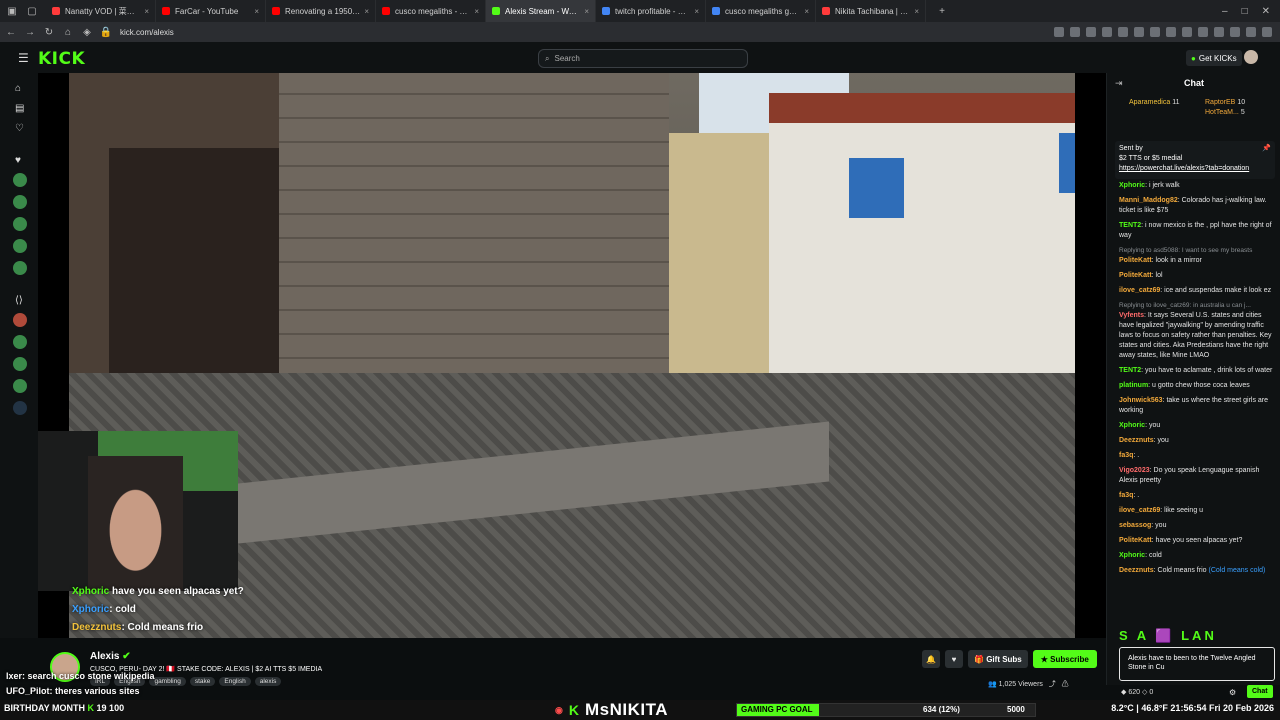 This screenshot has height=720, width=1280. Describe the element at coordinates (1266, 149) in the screenshot. I see `pin-icon: 📌` at that location.